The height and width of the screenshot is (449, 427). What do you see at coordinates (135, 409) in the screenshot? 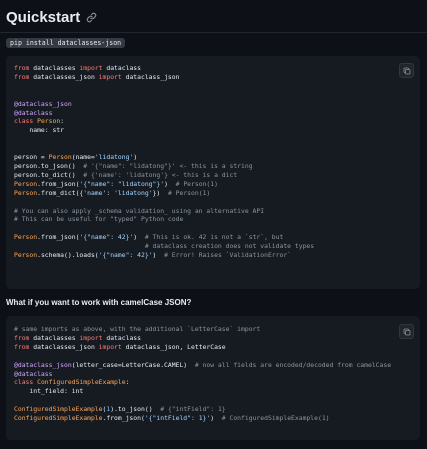
I see `code-token: ).to_json()` at bounding box center [135, 409].